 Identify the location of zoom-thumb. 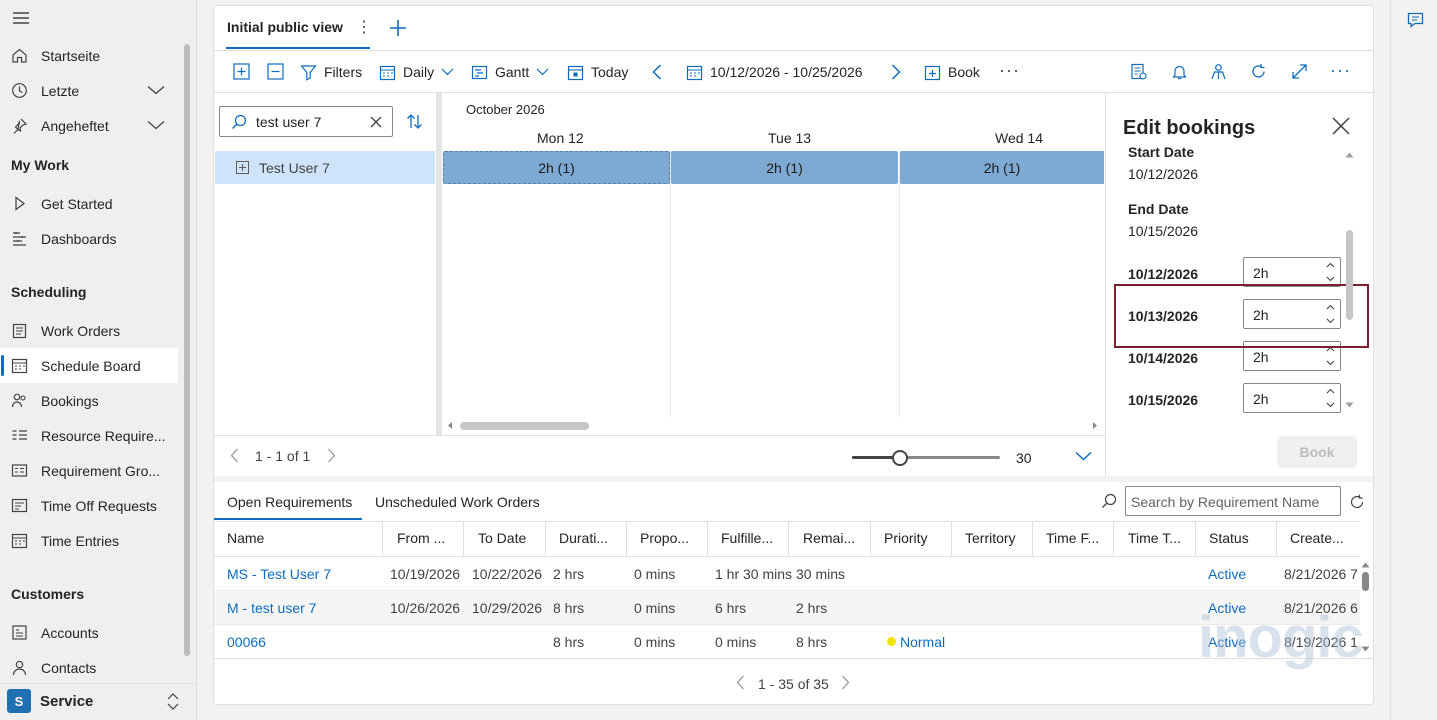
(899, 458).